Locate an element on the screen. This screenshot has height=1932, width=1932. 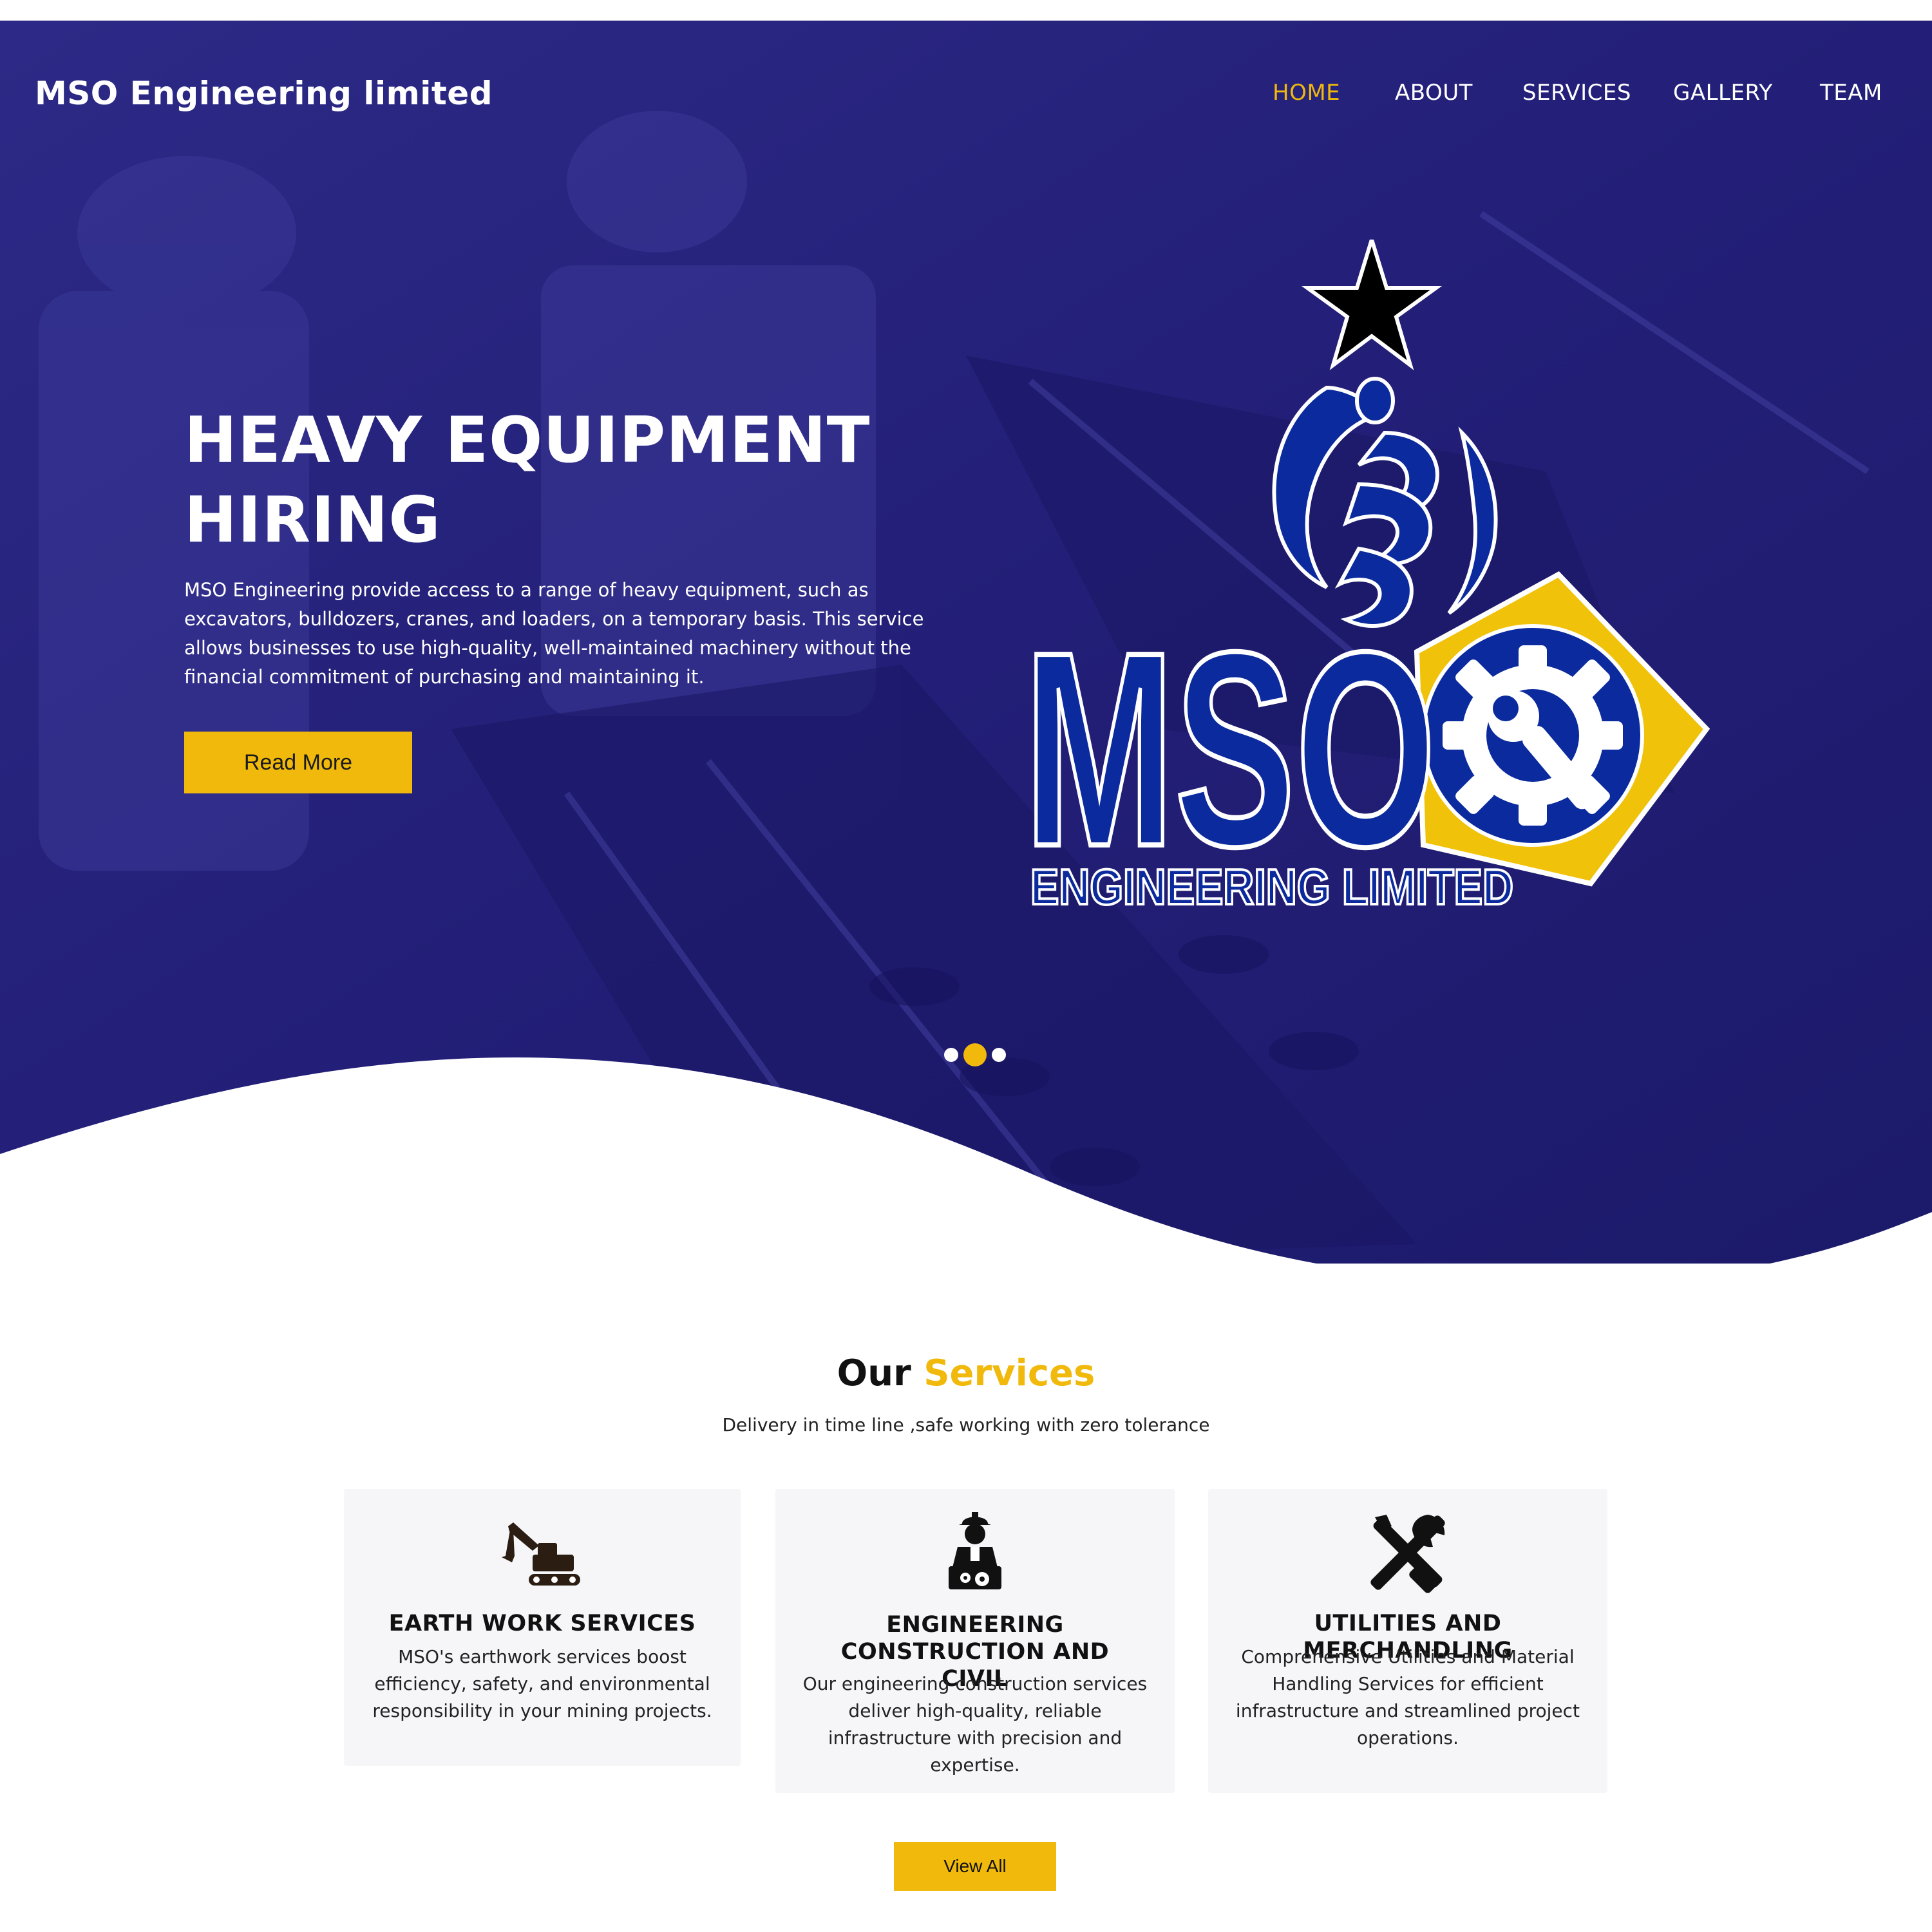
hero-headline-line1: HEAVY EQUIPMENT is located at coordinates (527, 441).